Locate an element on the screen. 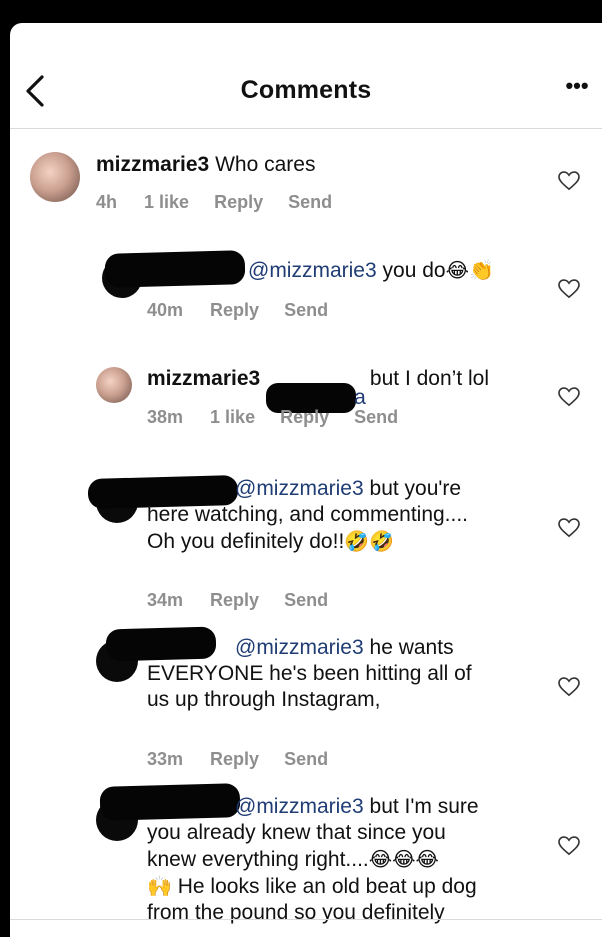 This screenshot has width=602, height=937. comment-meta: 34m Reply Send is located at coordinates (247, 600).